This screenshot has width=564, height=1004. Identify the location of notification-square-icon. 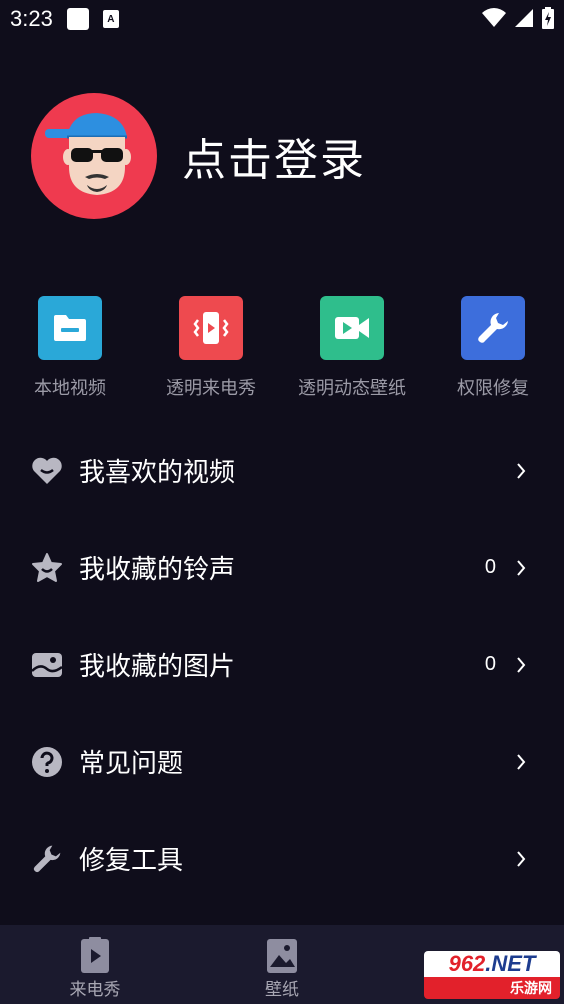
(77, 19).